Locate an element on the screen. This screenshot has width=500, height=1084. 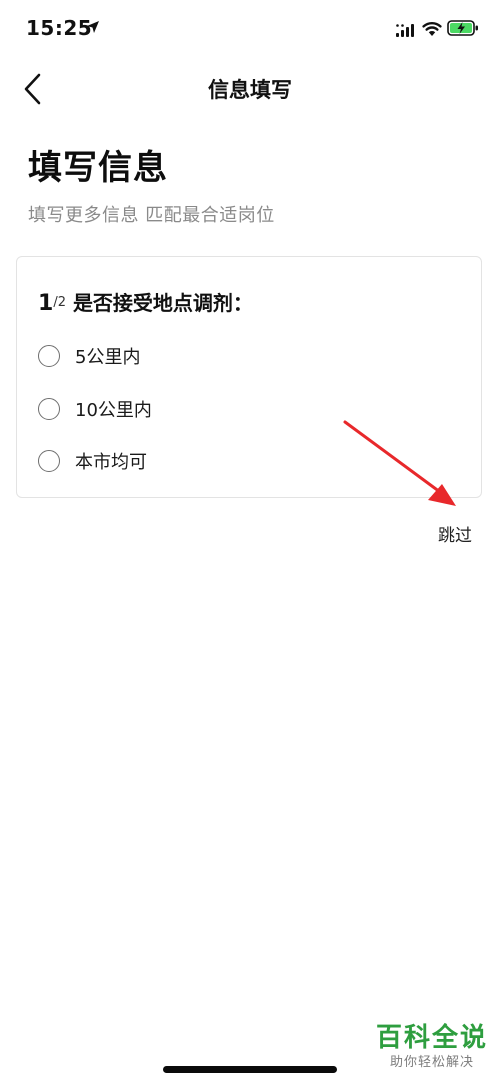
option-label: 本市均可 is located at coordinates (111, 462).